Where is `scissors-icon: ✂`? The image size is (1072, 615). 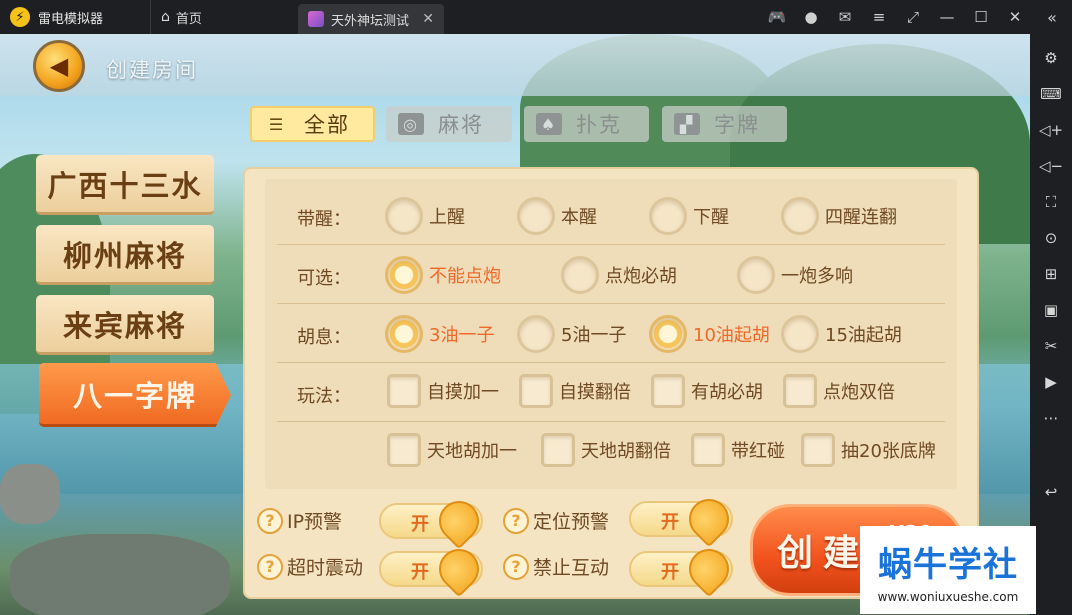 scissors-icon: ✂ is located at coordinates (1051, 346).